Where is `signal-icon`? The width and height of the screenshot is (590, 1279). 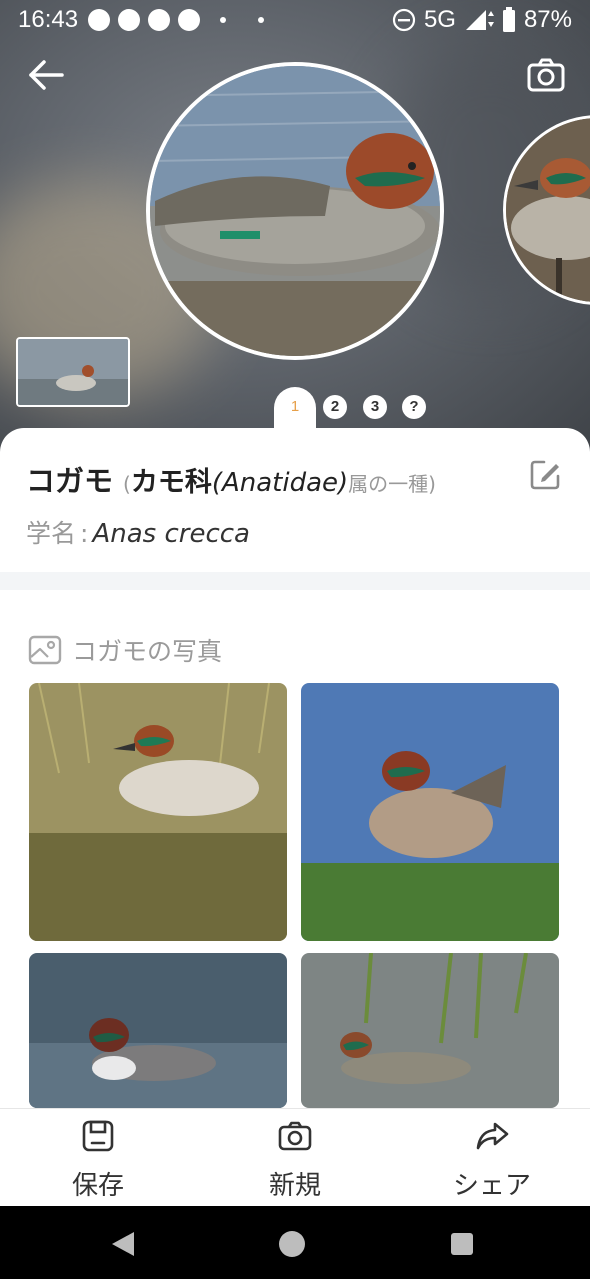 signal-icon is located at coordinates (479, 20).